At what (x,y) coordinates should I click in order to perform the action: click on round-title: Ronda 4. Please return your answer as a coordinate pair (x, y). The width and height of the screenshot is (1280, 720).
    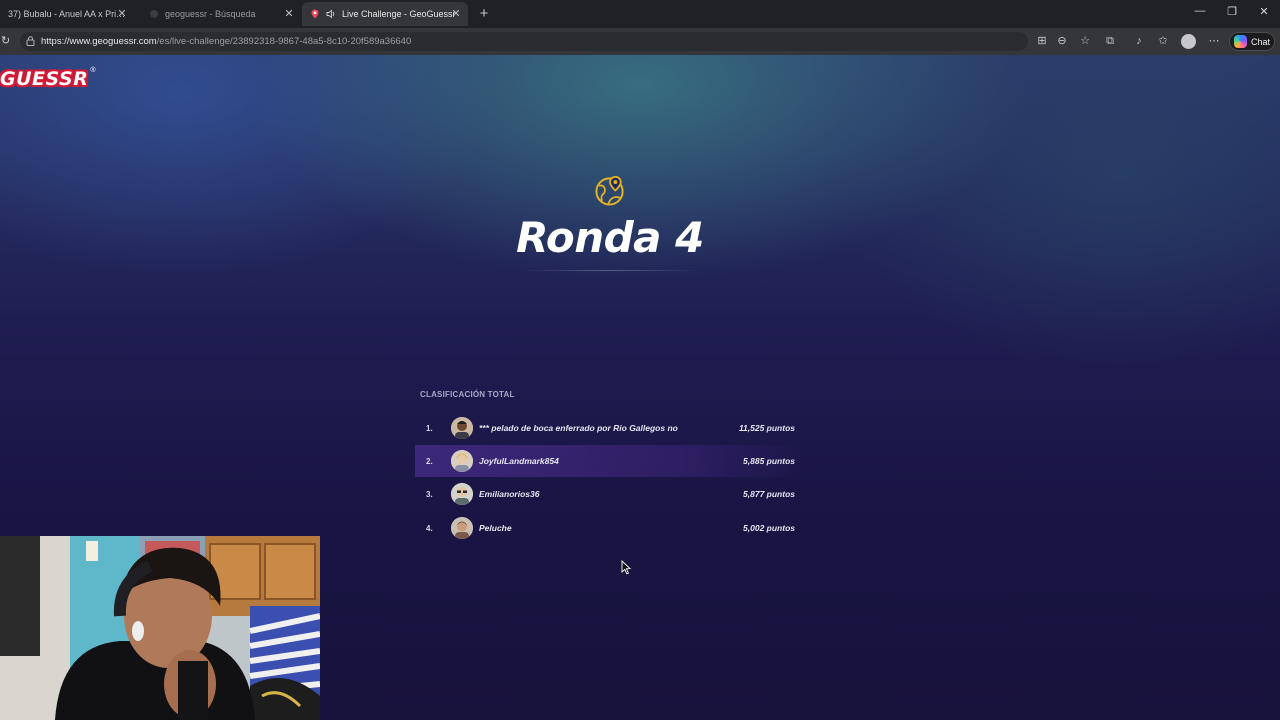
    Looking at the image, I should click on (610, 237).